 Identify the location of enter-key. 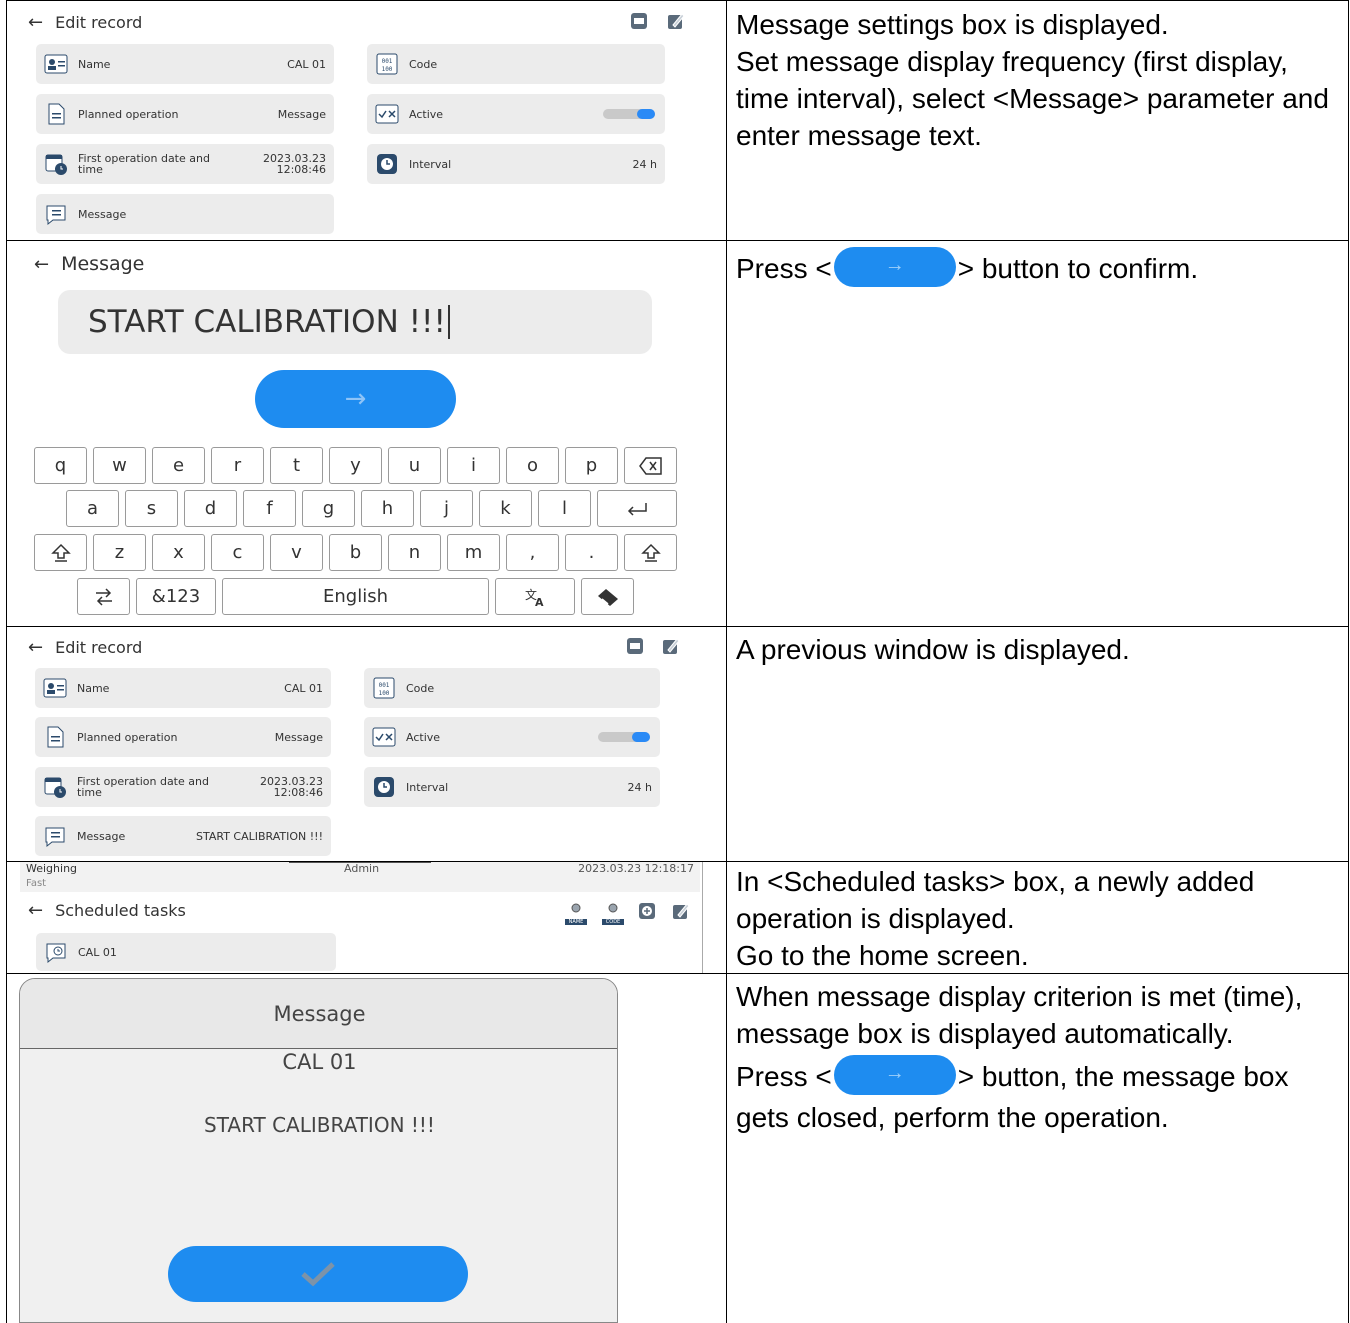
(637, 508).